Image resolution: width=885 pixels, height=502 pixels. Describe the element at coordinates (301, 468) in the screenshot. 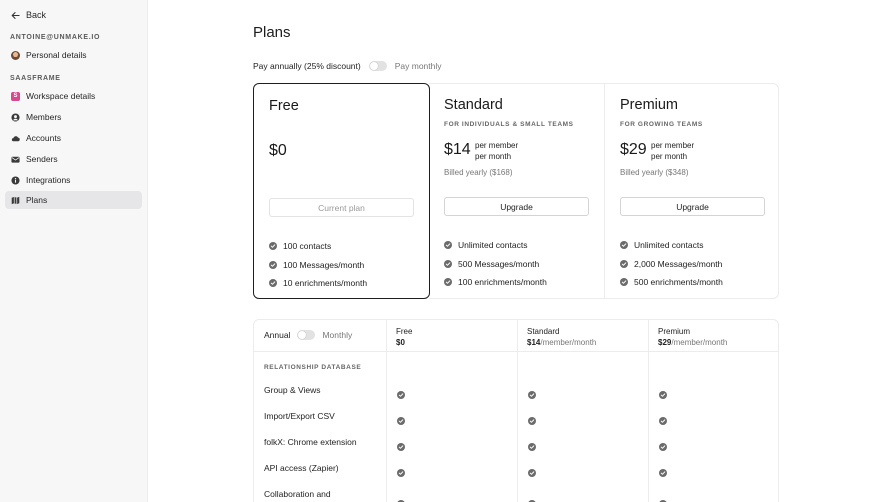

I see `feature-name: API access (Zapier)` at that location.